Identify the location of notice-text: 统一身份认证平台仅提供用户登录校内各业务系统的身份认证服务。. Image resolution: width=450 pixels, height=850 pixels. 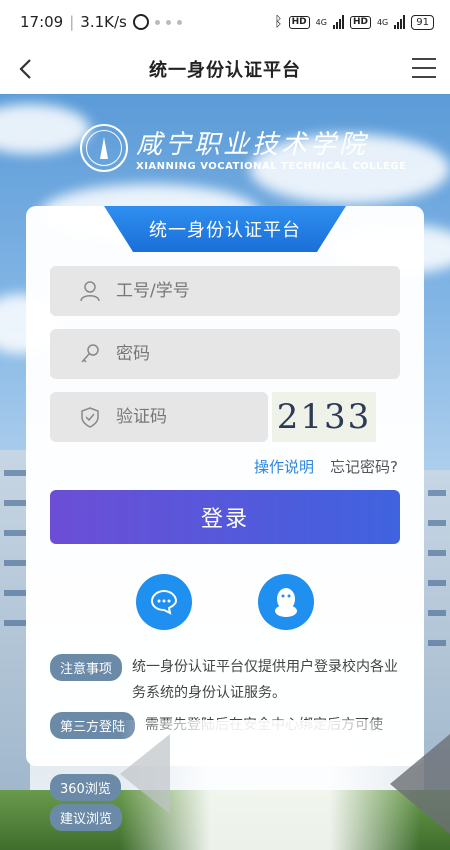
(265, 680).